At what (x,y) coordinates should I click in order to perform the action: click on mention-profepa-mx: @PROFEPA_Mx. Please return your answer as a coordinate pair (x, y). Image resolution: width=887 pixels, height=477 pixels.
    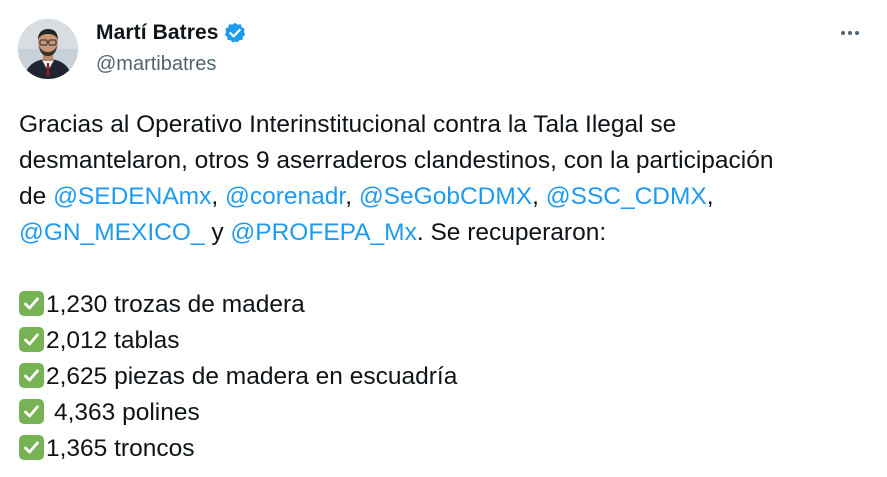
    Looking at the image, I should click on (323, 232).